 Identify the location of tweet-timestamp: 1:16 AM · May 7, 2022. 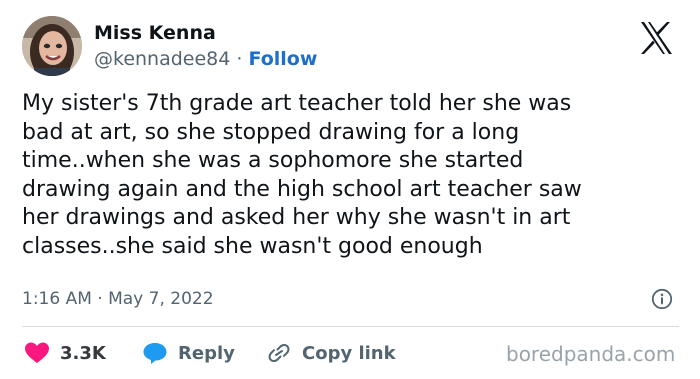
(118, 299).